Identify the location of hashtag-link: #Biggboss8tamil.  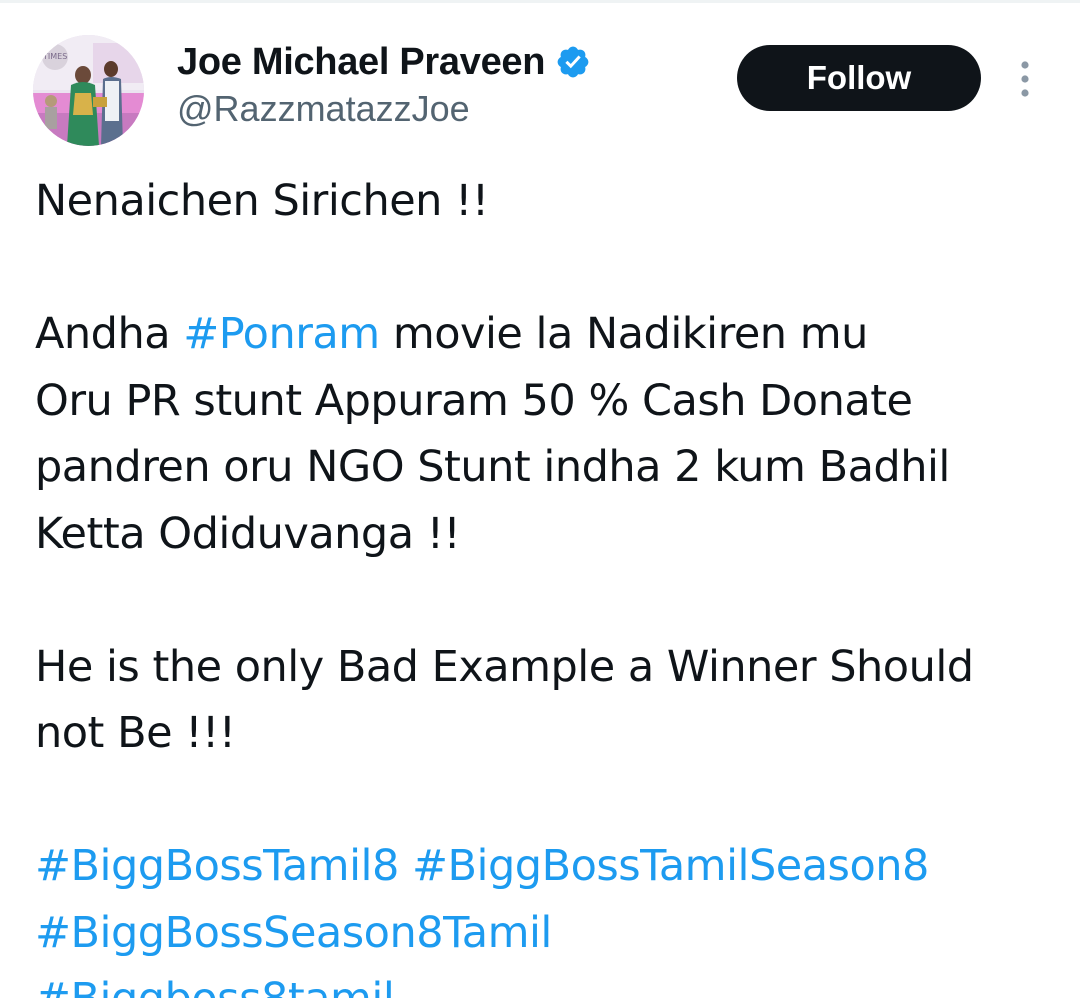
(215, 986).